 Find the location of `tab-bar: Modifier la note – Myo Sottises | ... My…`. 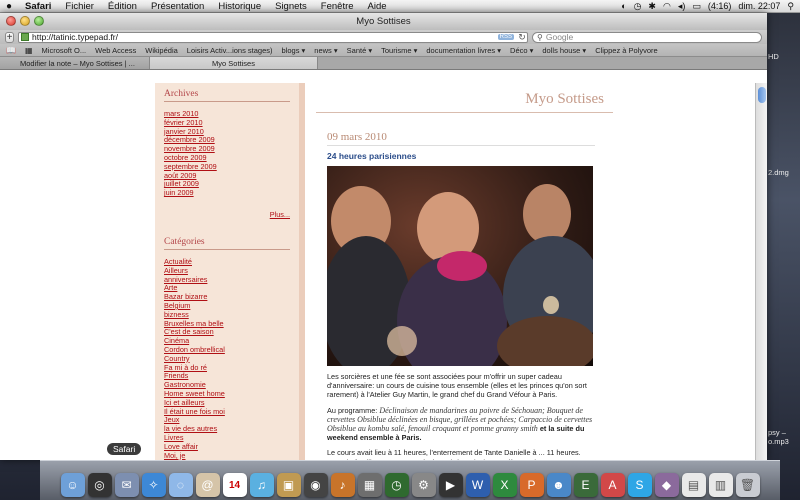

tab-bar: Modifier la note – Myo Sottises | ... My… is located at coordinates (383, 63).